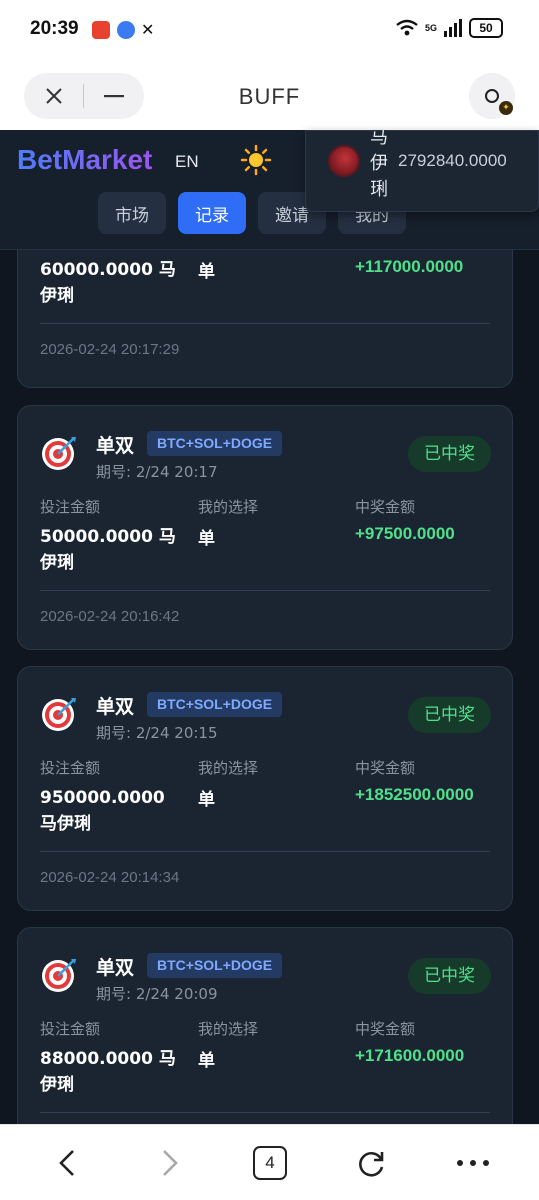 This screenshot has width=539, height=1200. What do you see at coordinates (453, 28) in the screenshot?
I see `signal-icon` at bounding box center [453, 28].